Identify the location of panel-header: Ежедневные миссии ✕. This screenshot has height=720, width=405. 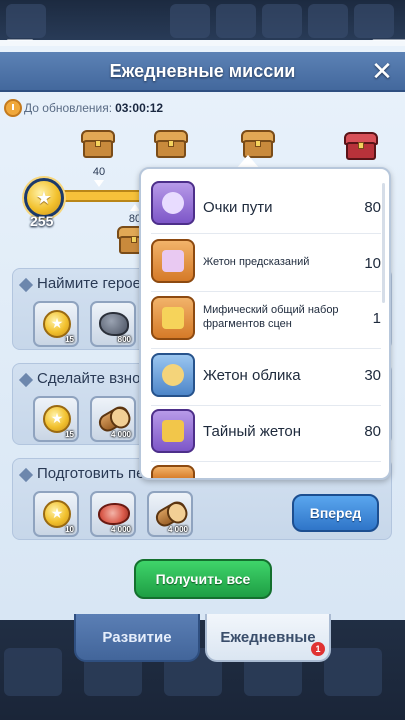
(202, 72).